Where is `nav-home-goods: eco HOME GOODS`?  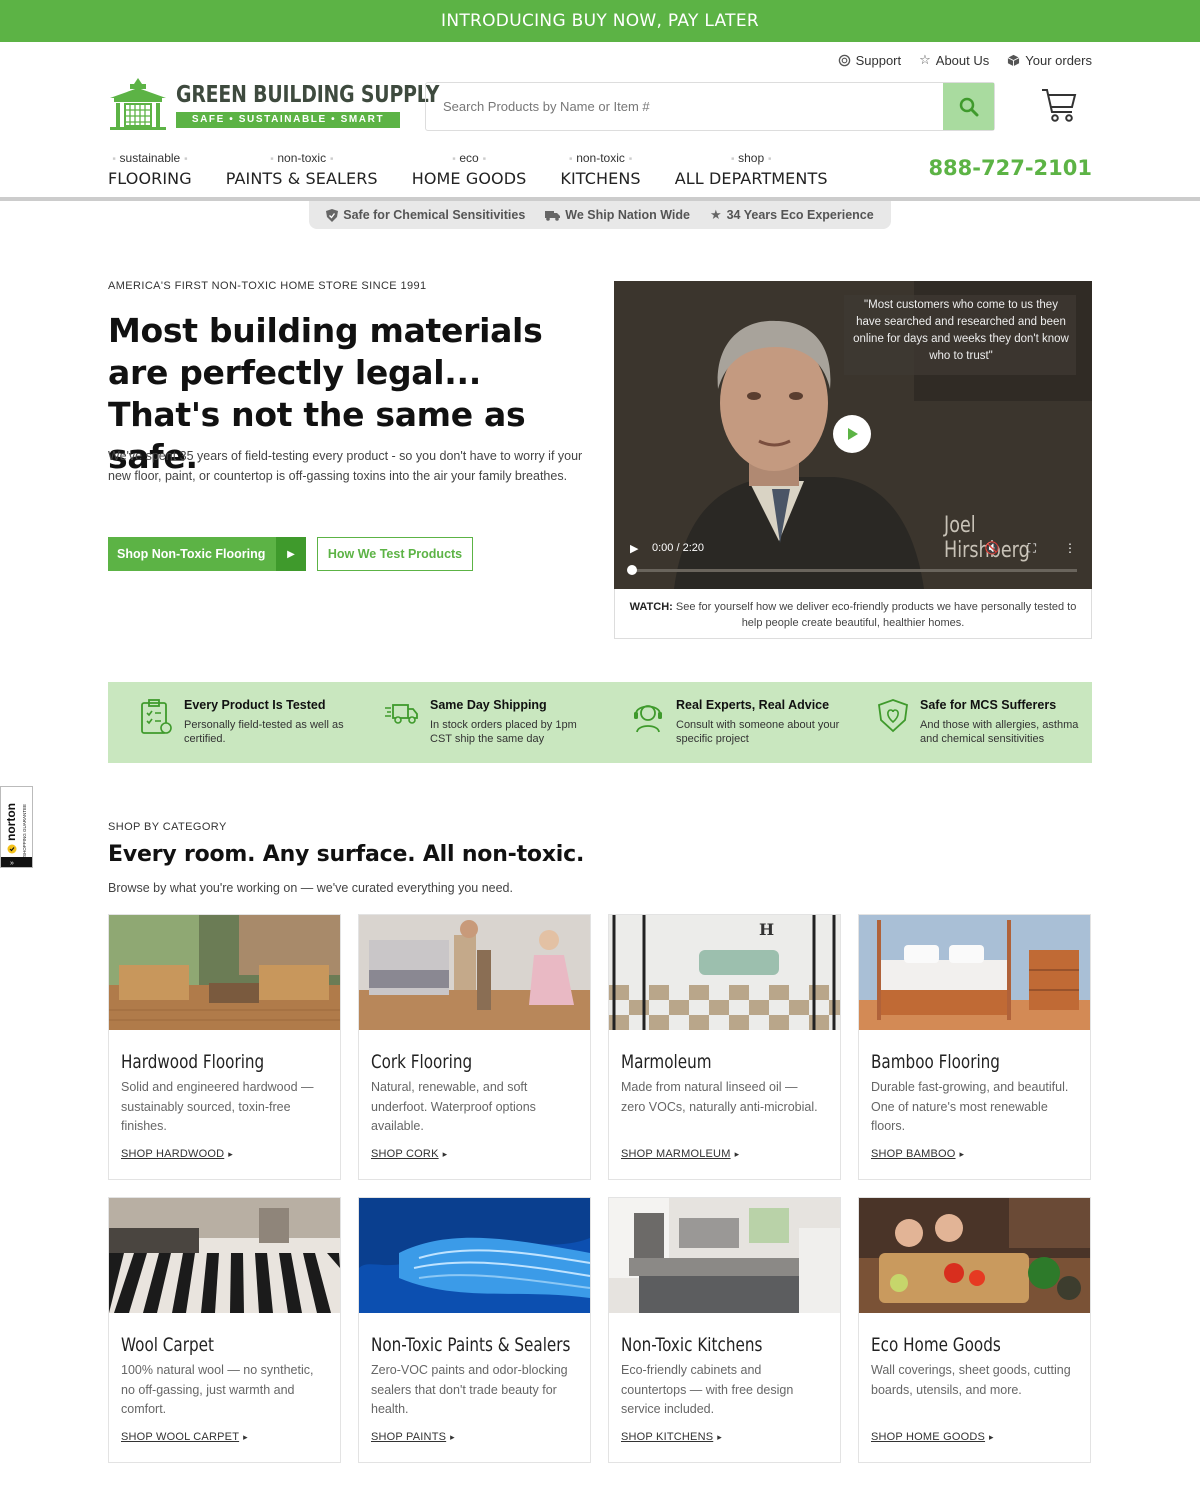 nav-home-goods: eco HOME GOODS is located at coordinates (469, 169).